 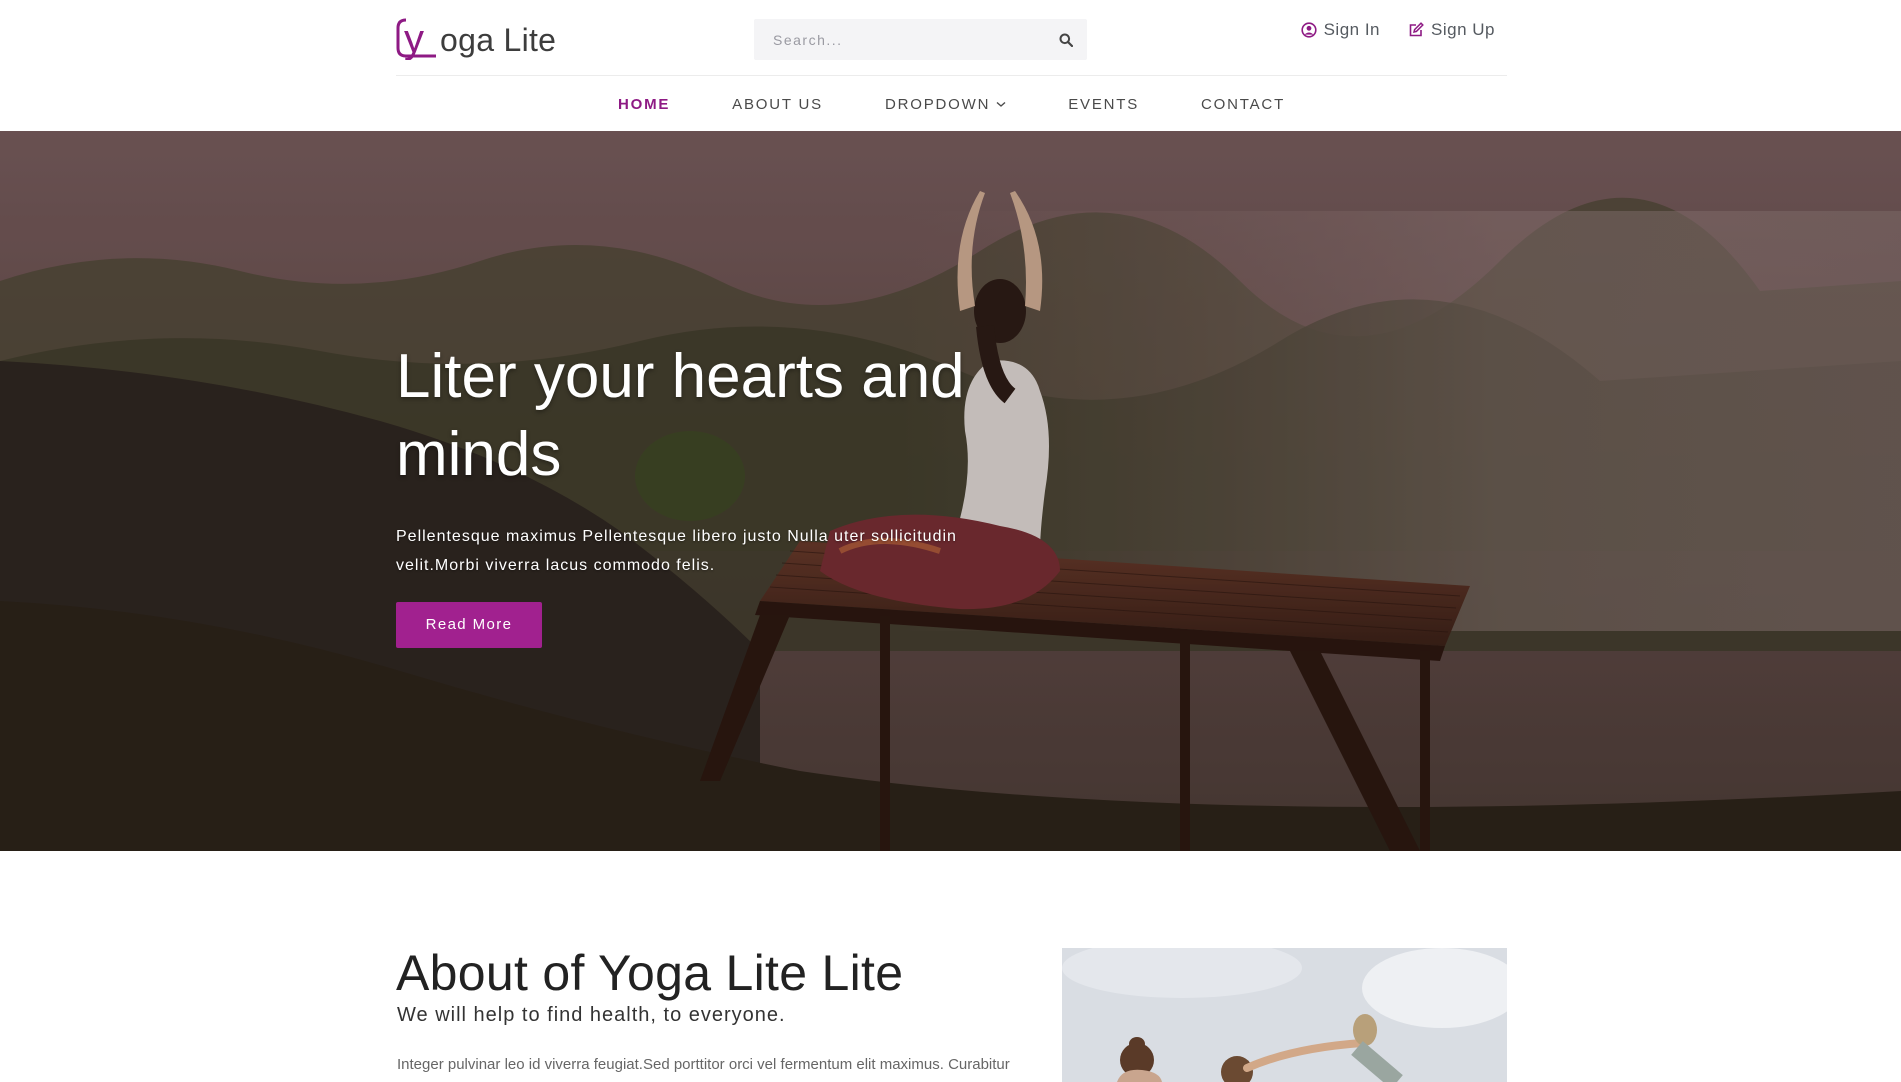 I want to click on nav-item-label: EVENTS, so click(x=1104, y=104).